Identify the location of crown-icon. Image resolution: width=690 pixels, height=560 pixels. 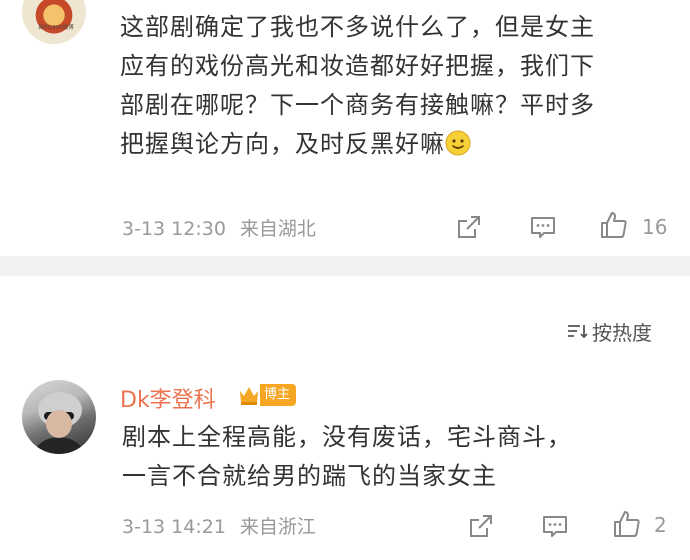
(249, 396).